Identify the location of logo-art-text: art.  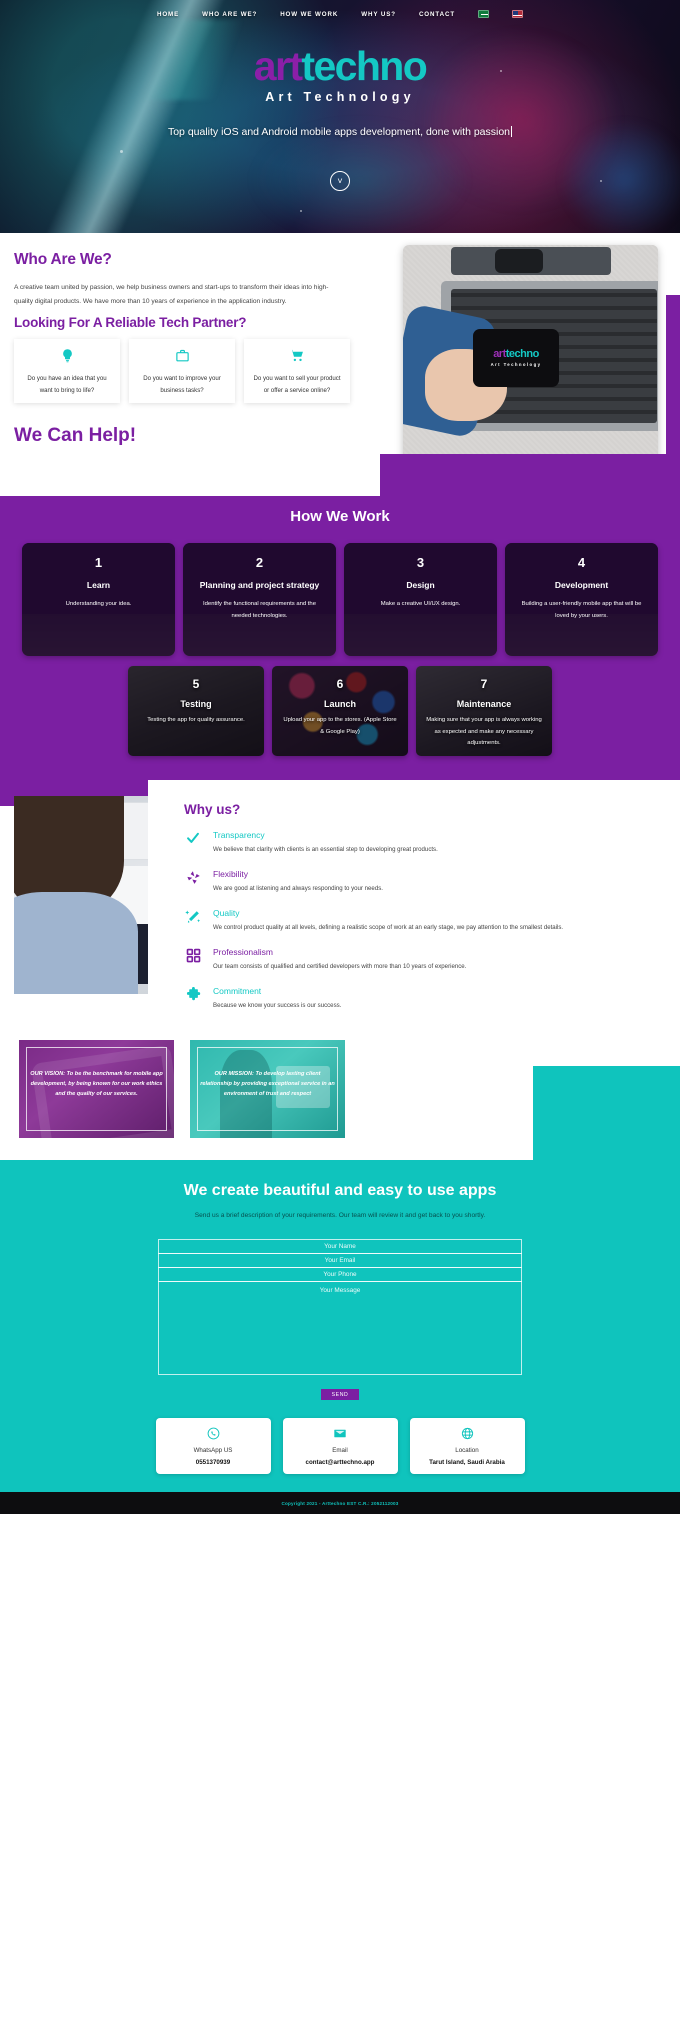
(278, 66).